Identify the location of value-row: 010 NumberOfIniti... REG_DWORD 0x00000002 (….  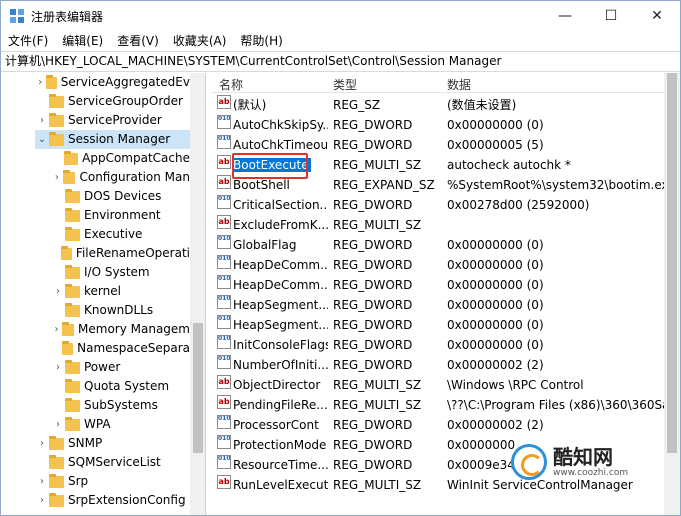
(445, 365).